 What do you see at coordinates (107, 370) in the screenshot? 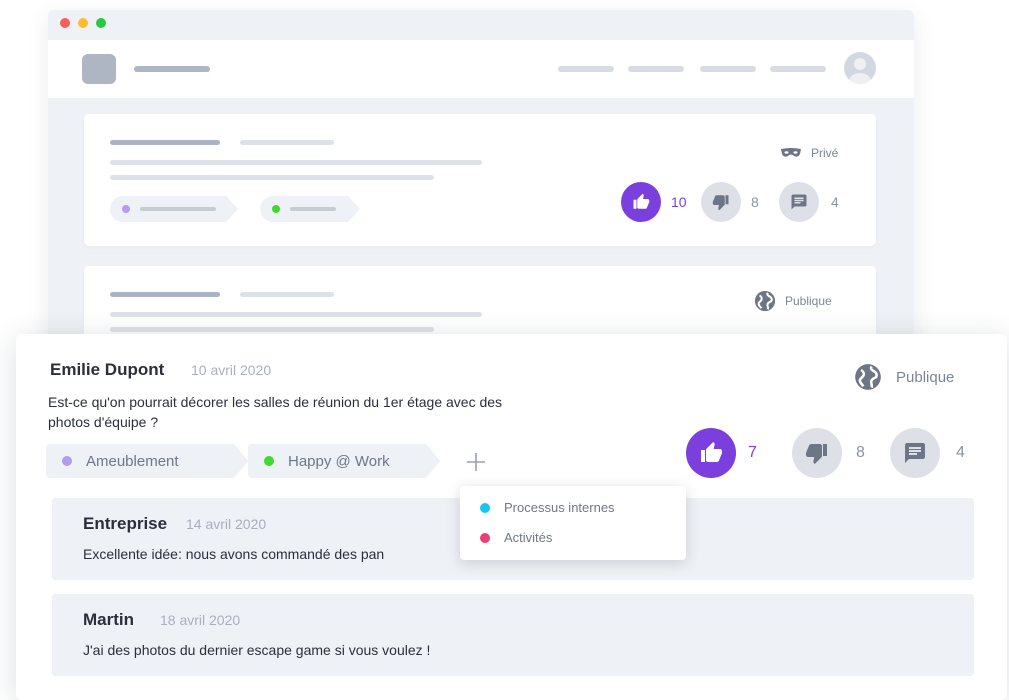
I see `post-author: Emilie Dupont` at bounding box center [107, 370].